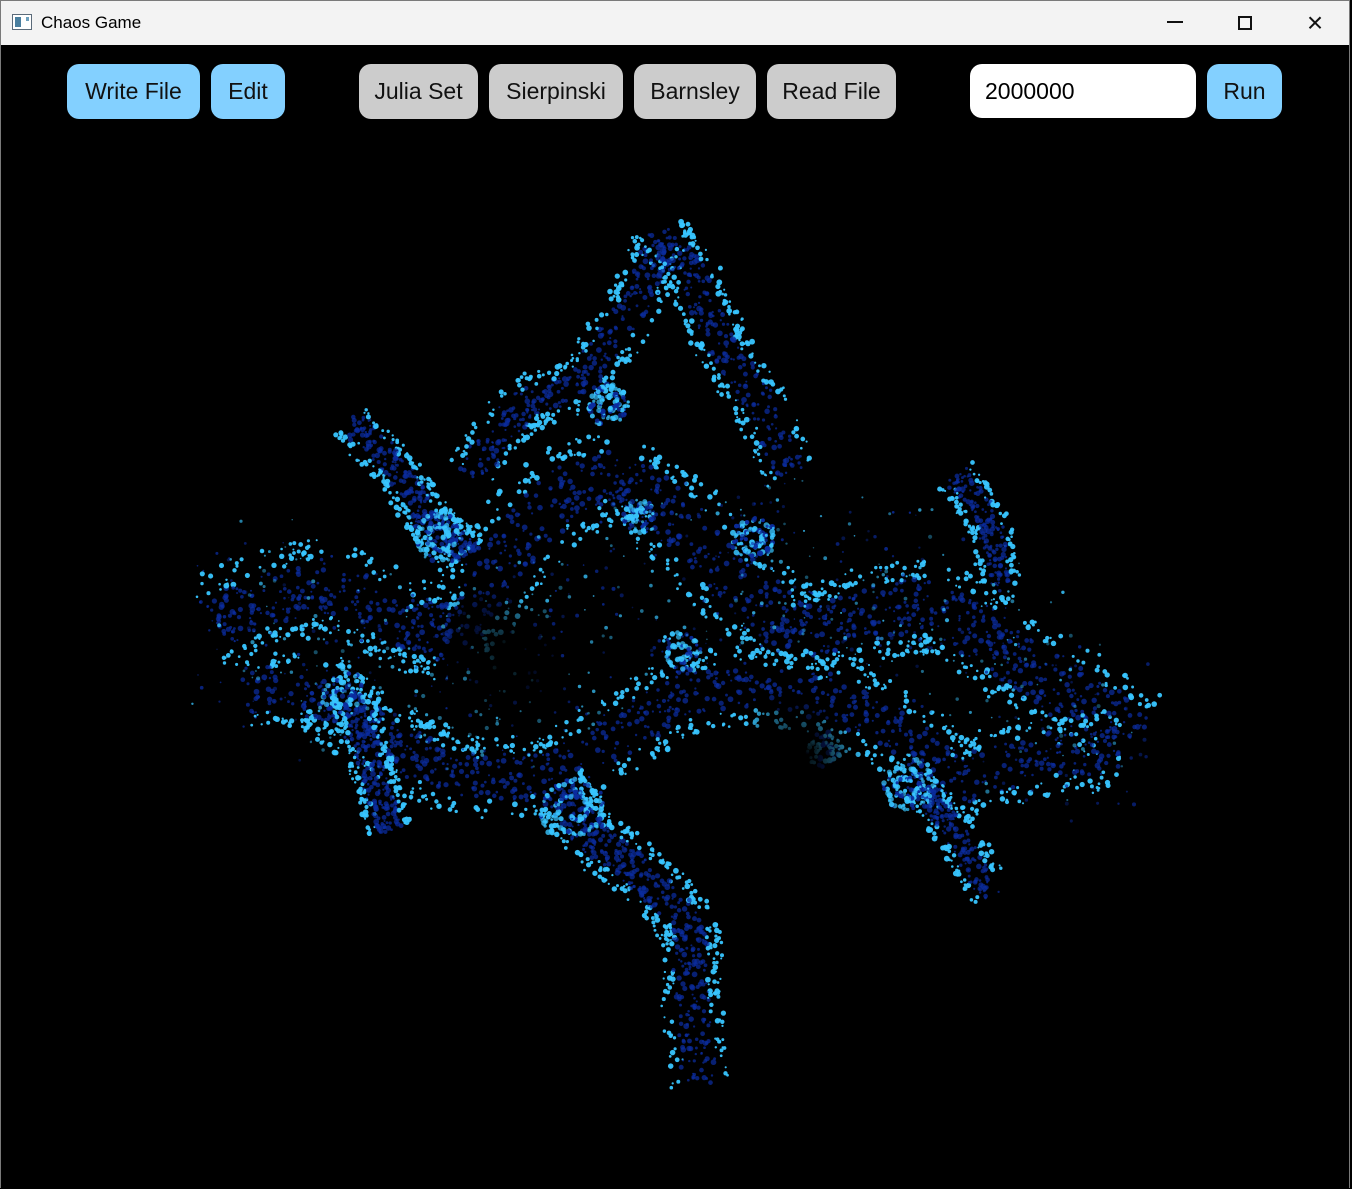 The width and height of the screenshot is (1352, 1189). What do you see at coordinates (1315, 23) in the screenshot?
I see `close-button: ×` at bounding box center [1315, 23].